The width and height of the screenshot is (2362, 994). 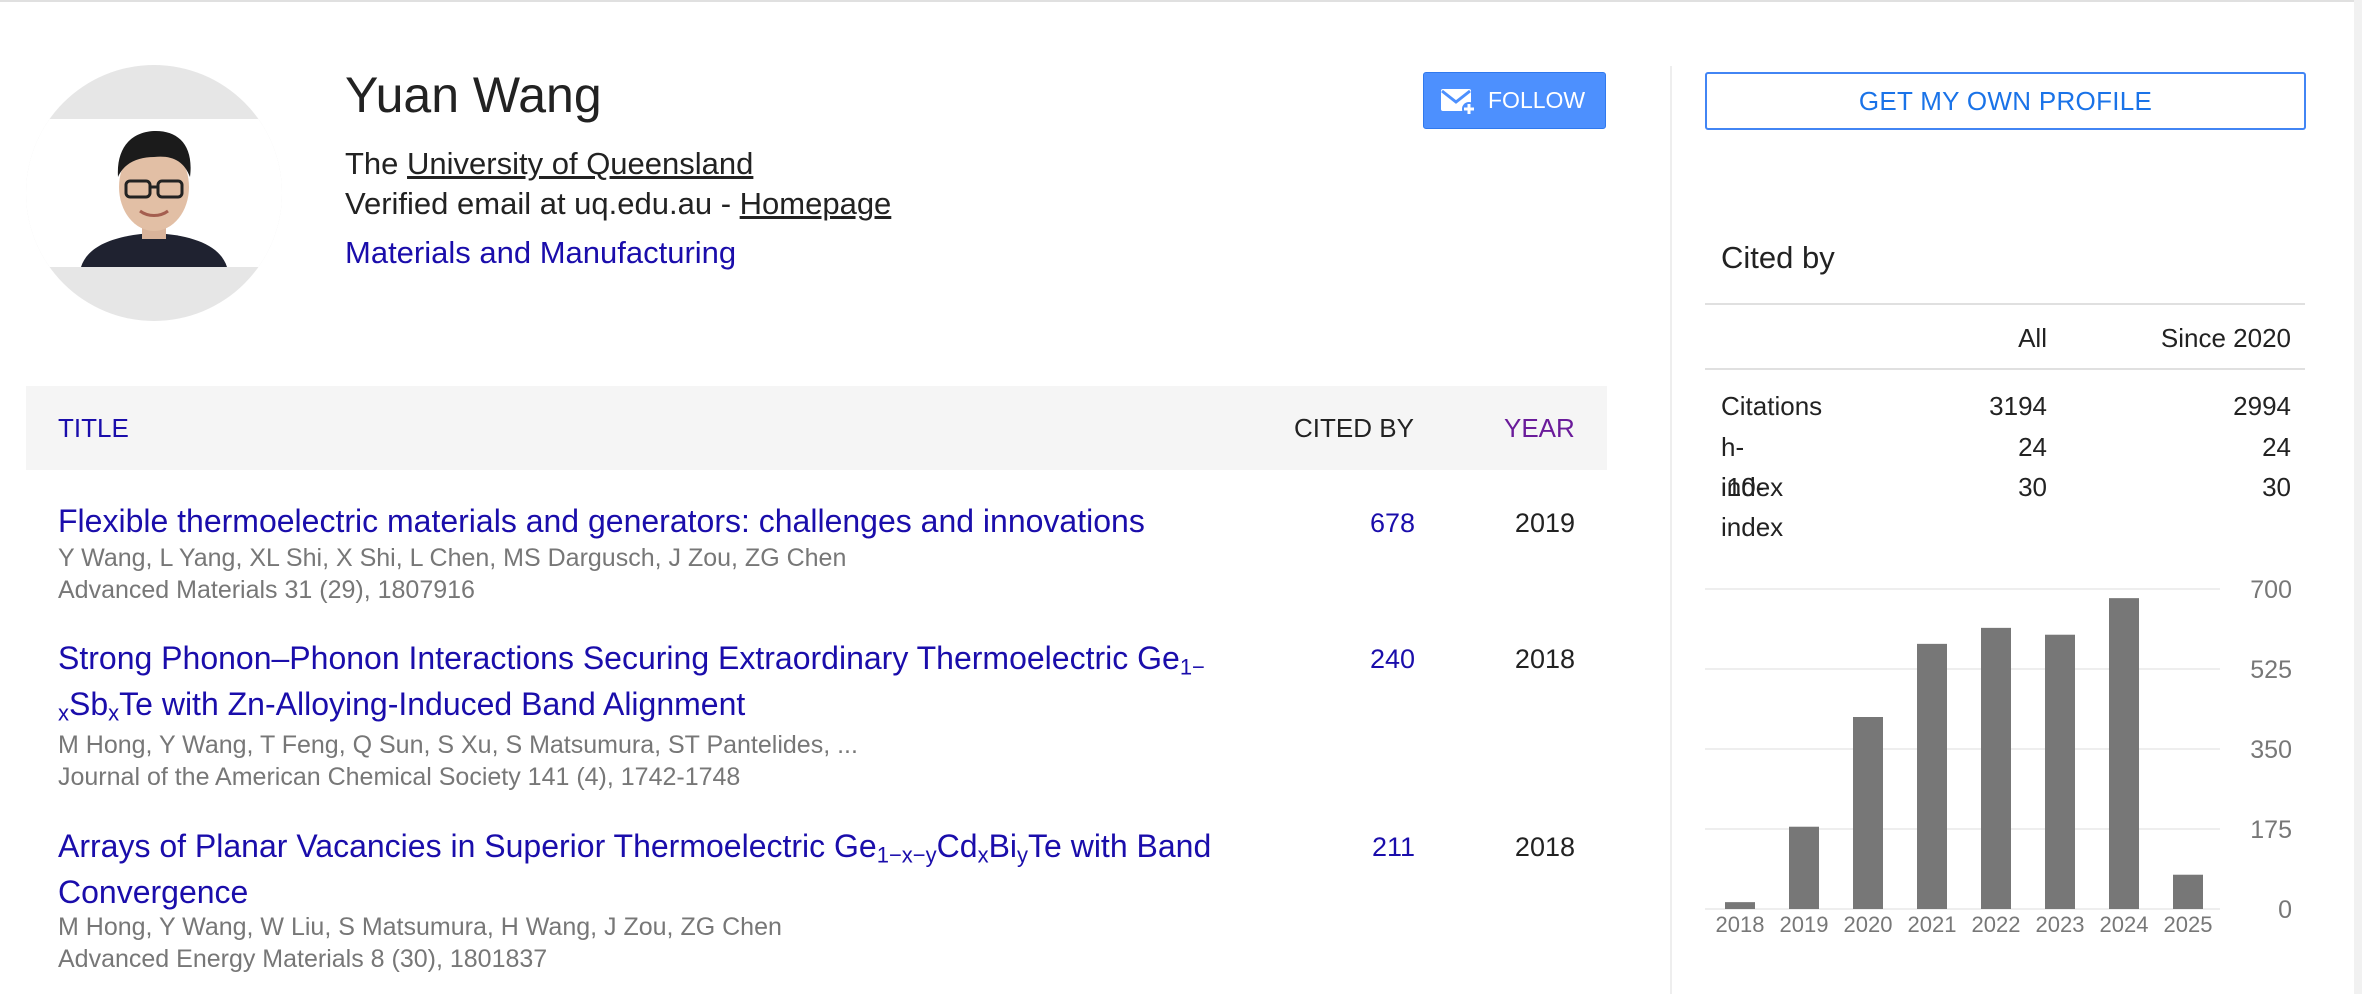 What do you see at coordinates (1772, 406) in the screenshot?
I see `stat-label: Citations` at bounding box center [1772, 406].